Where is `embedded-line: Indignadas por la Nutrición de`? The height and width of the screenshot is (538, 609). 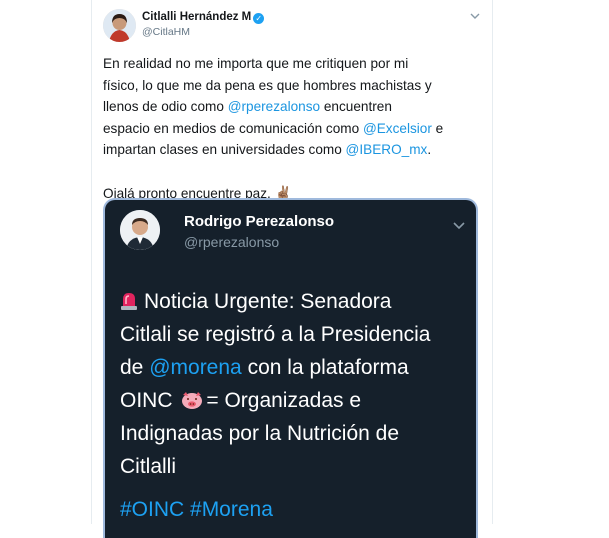
embedded-line: Indignadas por la Nutrición de is located at coordinates (260, 433).